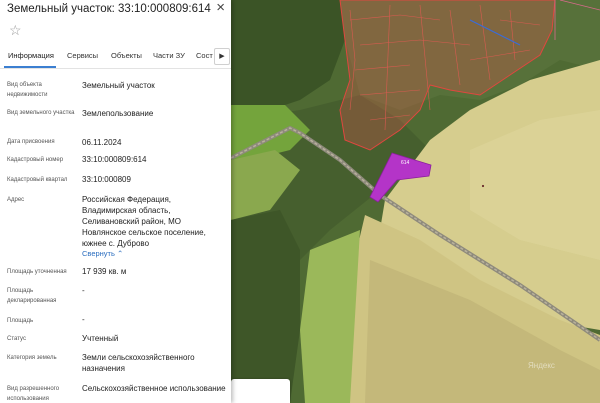 The width and height of the screenshot is (600, 403). Describe the element at coordinates (118, 113) in the screenshot. I see `field-value-parcel-kind: Землепользование` at that location.